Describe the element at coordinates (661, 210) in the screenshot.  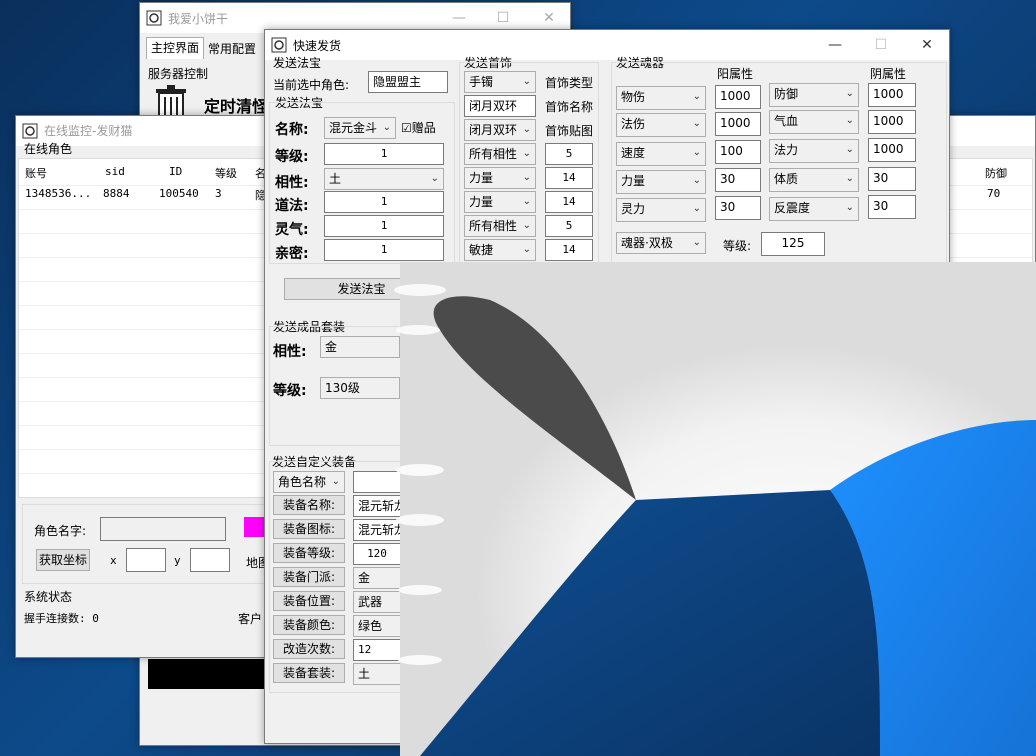
I see `soul-yang-select: 灵力 ⌄` at that location.